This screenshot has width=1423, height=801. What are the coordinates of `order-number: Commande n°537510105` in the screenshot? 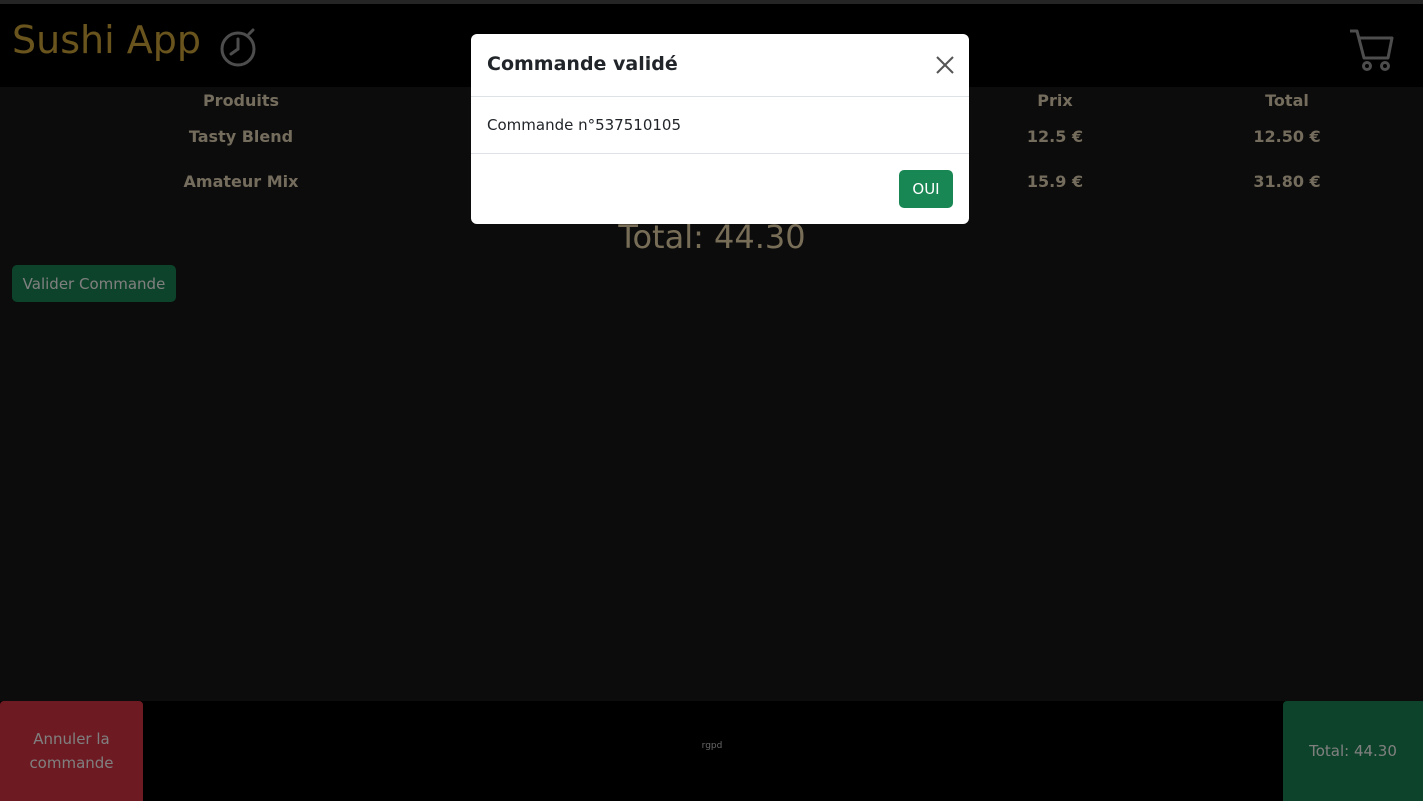 It's located at (584, 125).